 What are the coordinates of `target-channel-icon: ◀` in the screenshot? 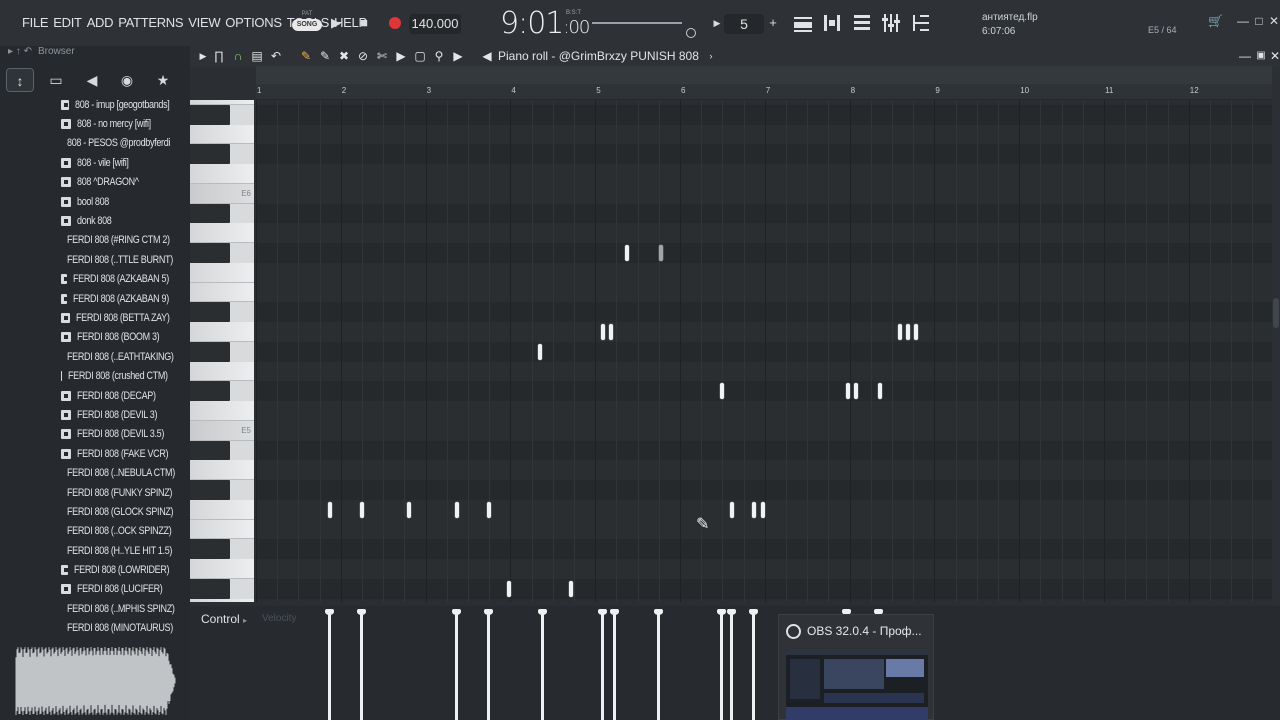 It's located at (487, 56).